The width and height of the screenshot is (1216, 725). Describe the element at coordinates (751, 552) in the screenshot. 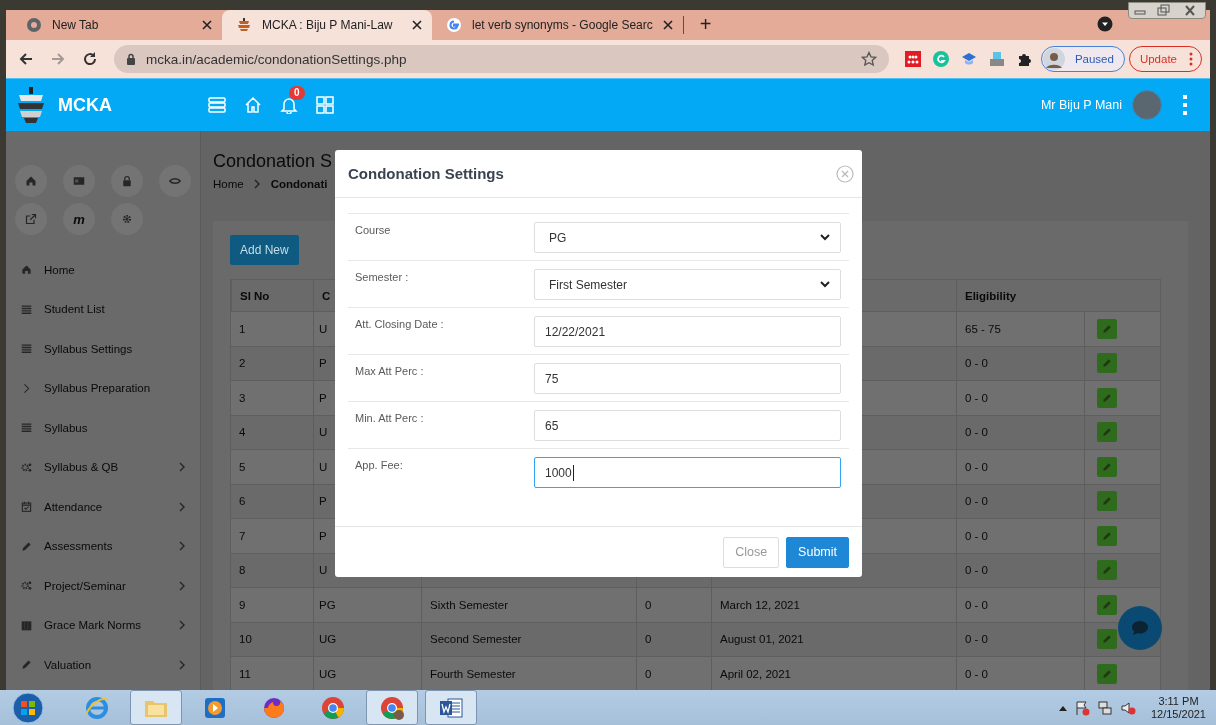

I see `close-button: Close` at that location.